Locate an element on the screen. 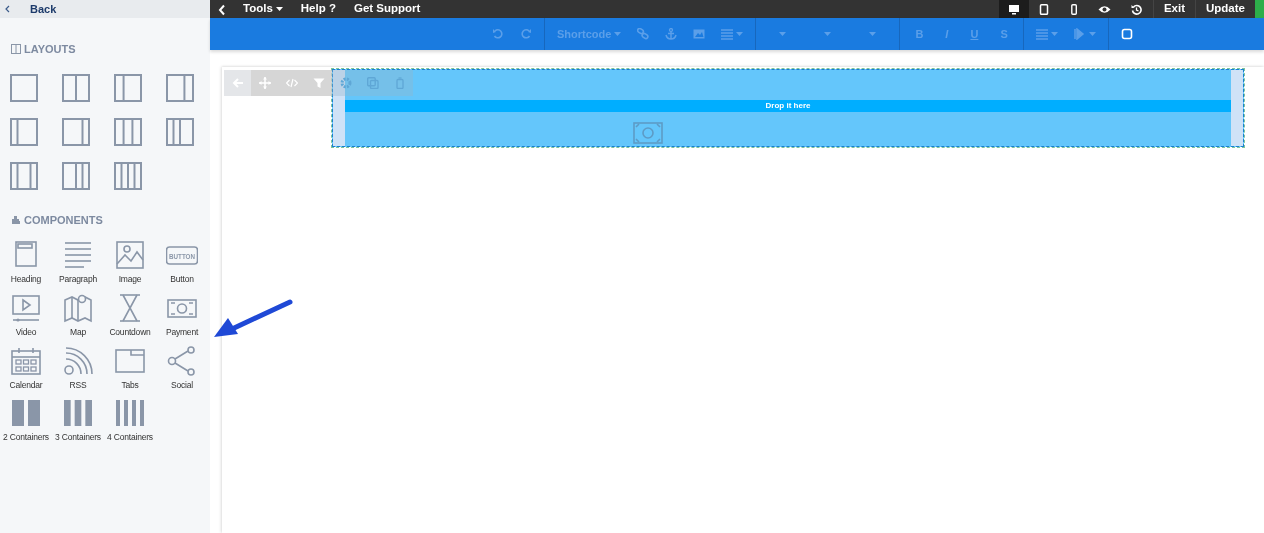 The image size is (1264, 533). eye-icon is located at coordinates (1104, 9).